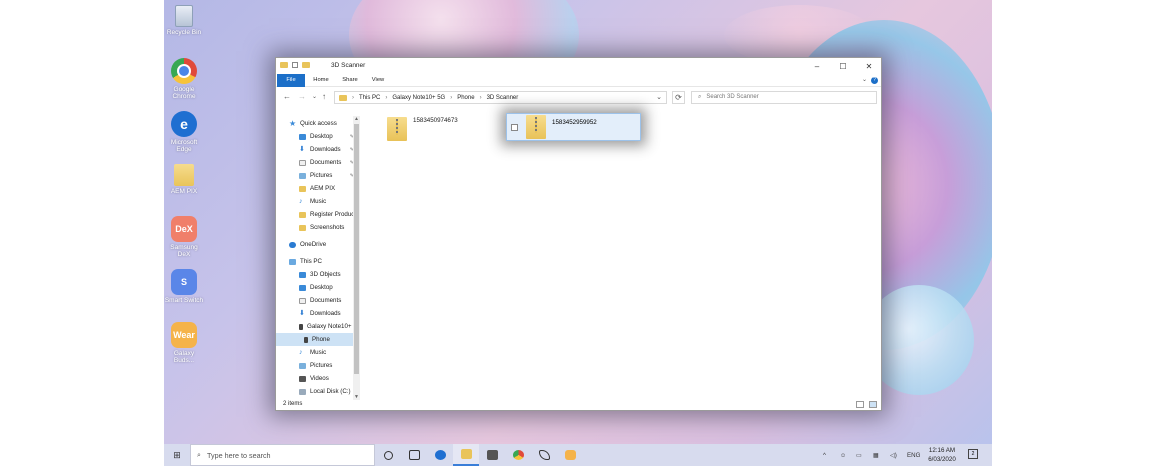  I want to click on smart-switch-icon: S, so click(184, 282).